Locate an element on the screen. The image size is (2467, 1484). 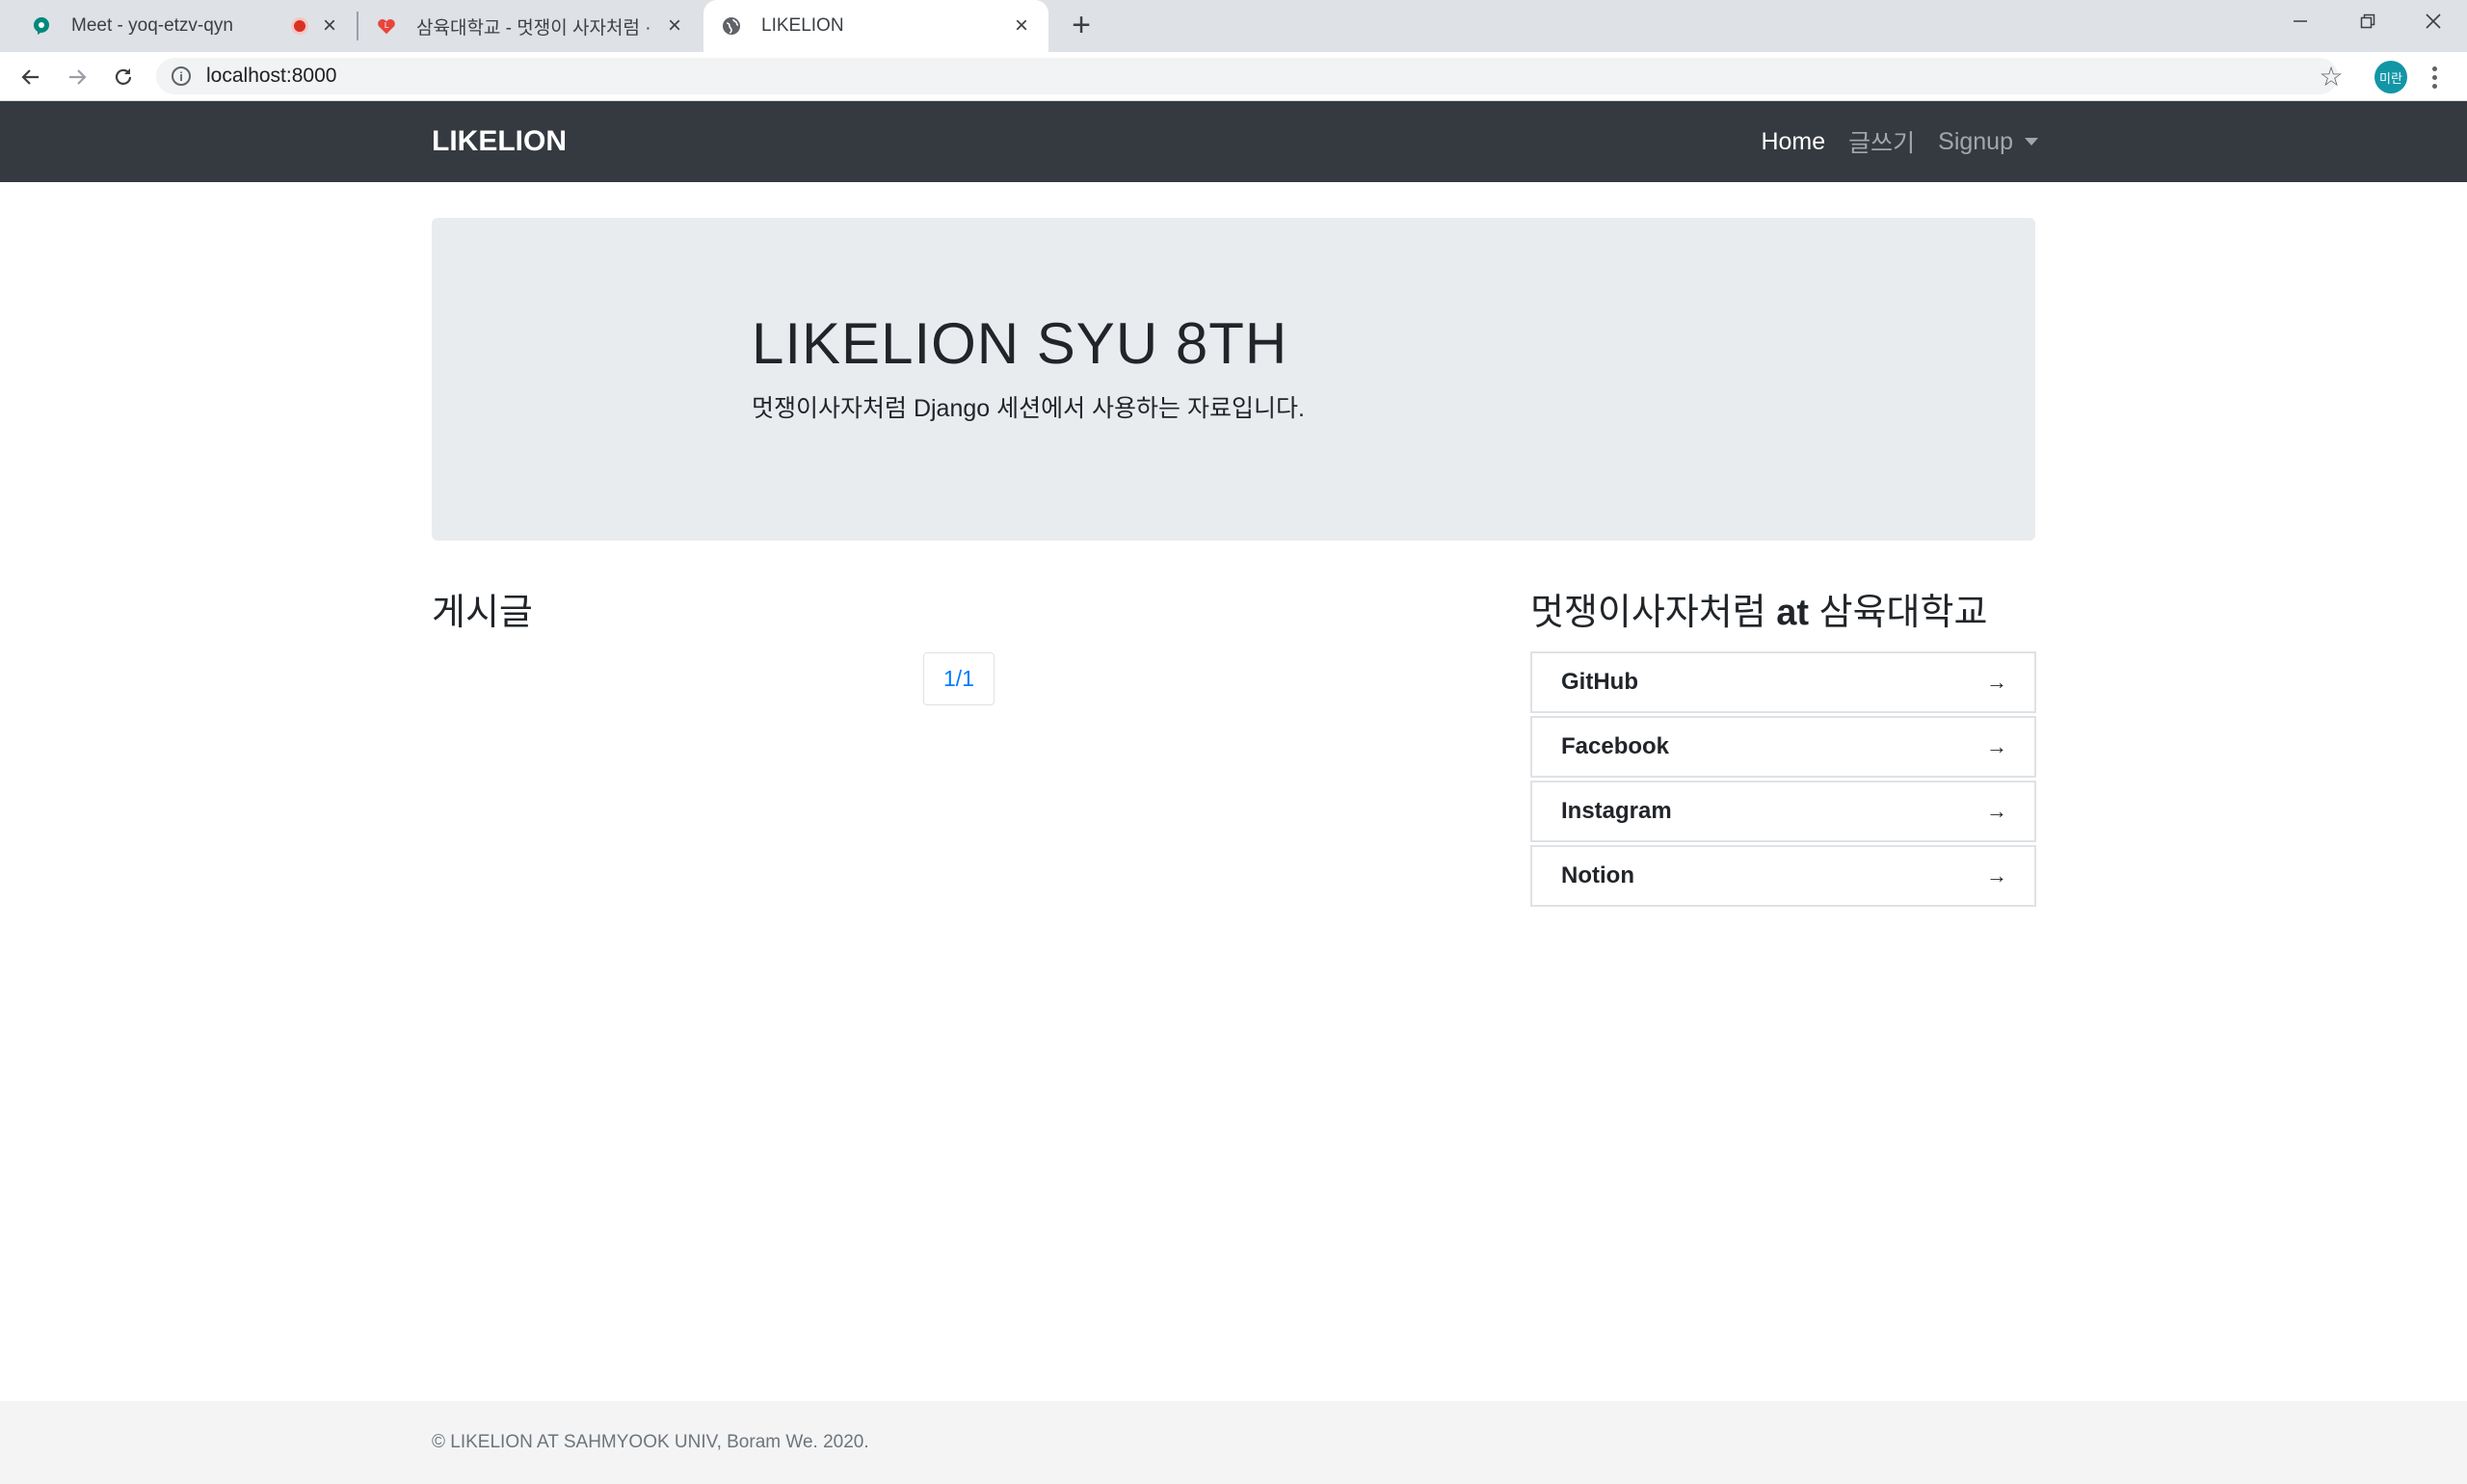
likelion-heart-icon: L is located at coordinates (386, 26).